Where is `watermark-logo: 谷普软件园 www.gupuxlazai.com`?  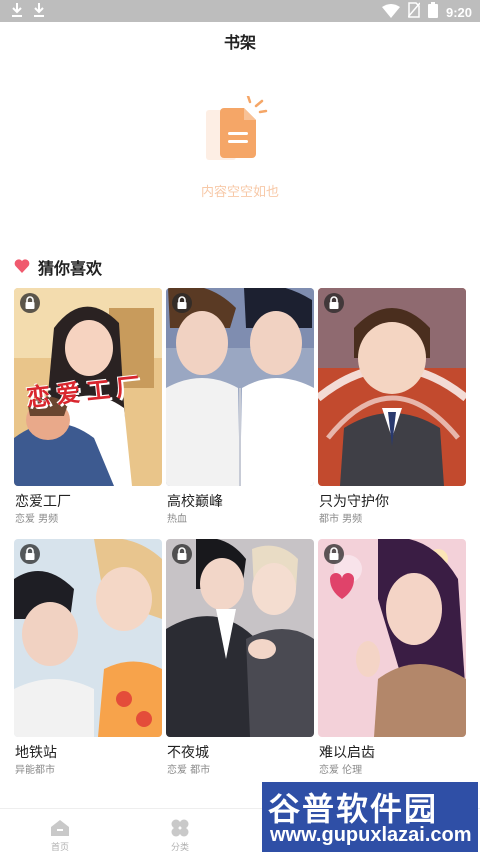 watermark-logo: 谷普软件园 www.gupuxlazai.com is located at coordinates (370, 817).